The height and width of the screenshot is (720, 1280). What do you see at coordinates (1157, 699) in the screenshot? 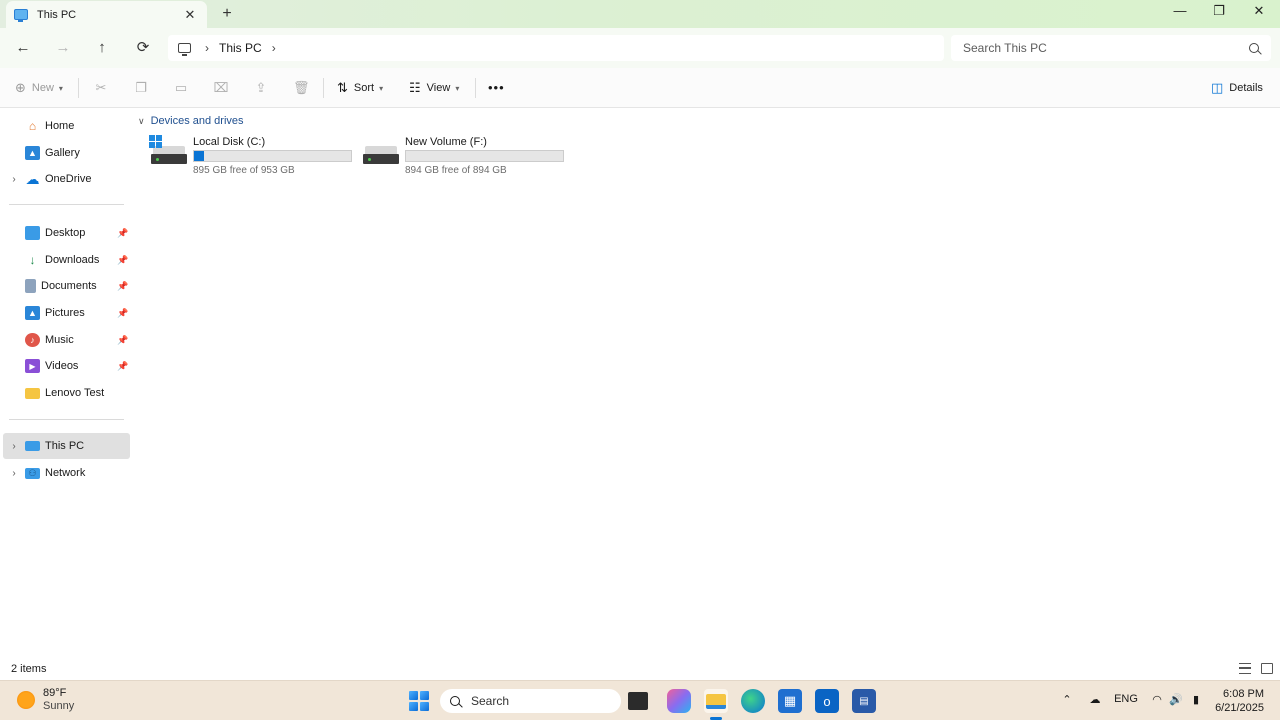
I see `wifi-icon: ◠` at bounding box center [1157, 699].